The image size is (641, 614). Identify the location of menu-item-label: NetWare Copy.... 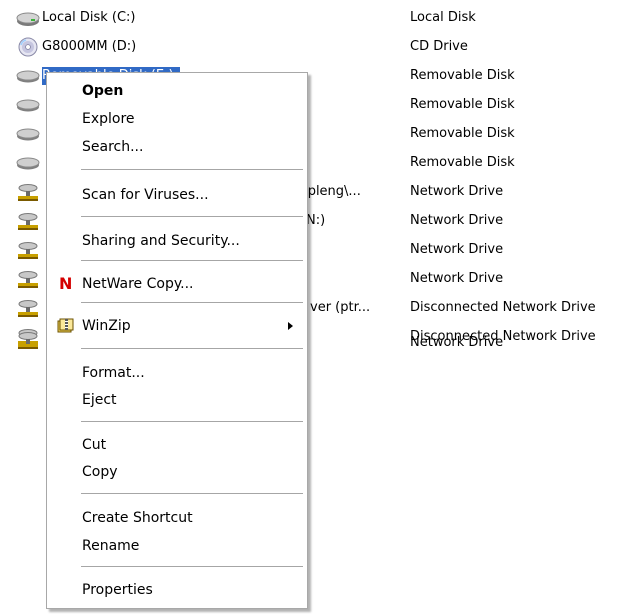
(138, 284).